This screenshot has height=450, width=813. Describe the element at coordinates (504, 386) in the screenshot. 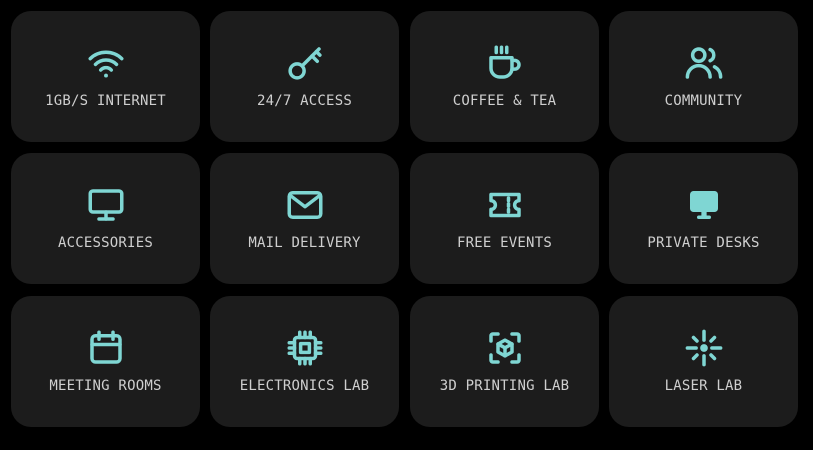

I see `amenity-label: 3D PRINTING LAB` at that location.